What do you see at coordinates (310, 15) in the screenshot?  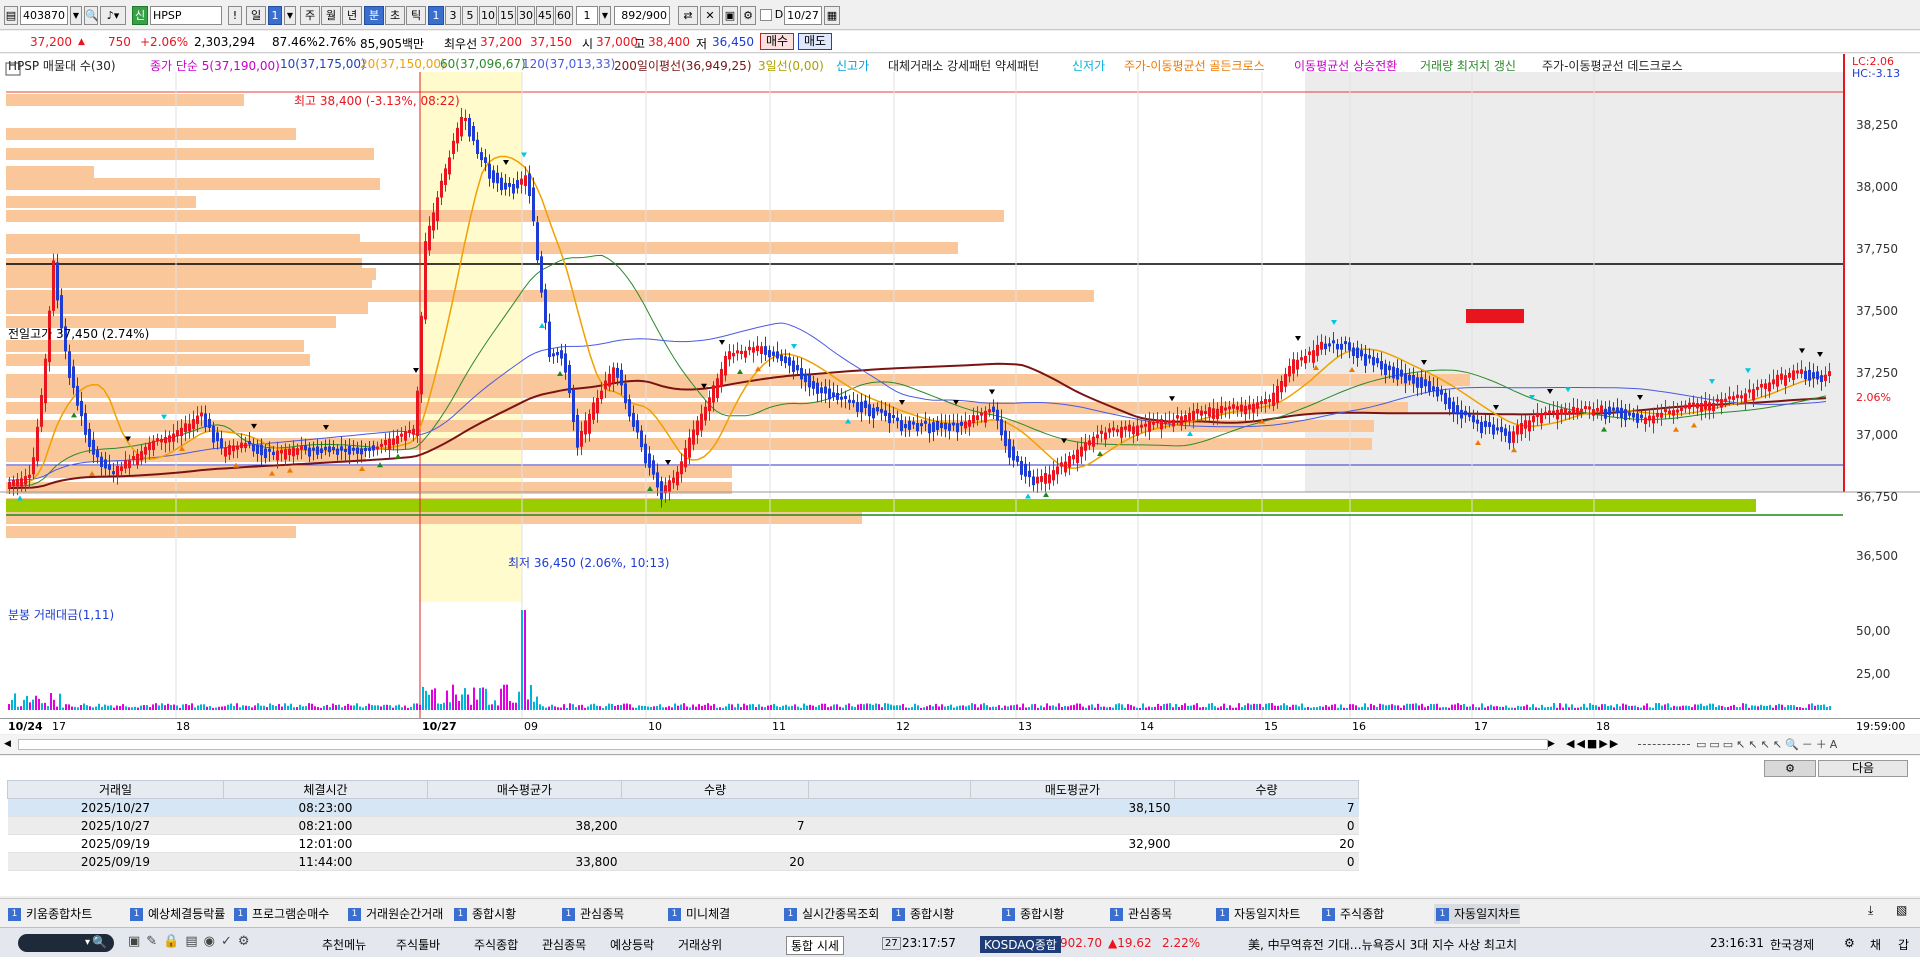 I see `period-week-button: 주` at bounding box center [310, 15].